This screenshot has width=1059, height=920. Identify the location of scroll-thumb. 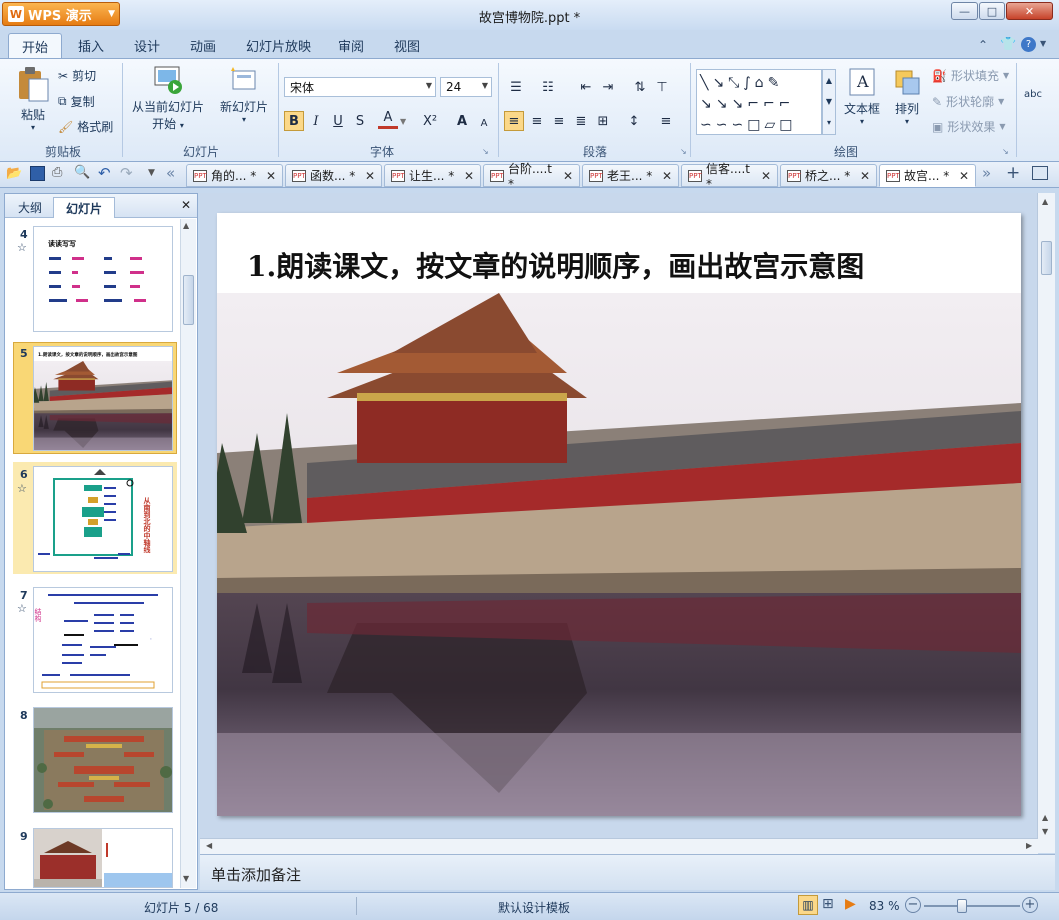
(188, 300).